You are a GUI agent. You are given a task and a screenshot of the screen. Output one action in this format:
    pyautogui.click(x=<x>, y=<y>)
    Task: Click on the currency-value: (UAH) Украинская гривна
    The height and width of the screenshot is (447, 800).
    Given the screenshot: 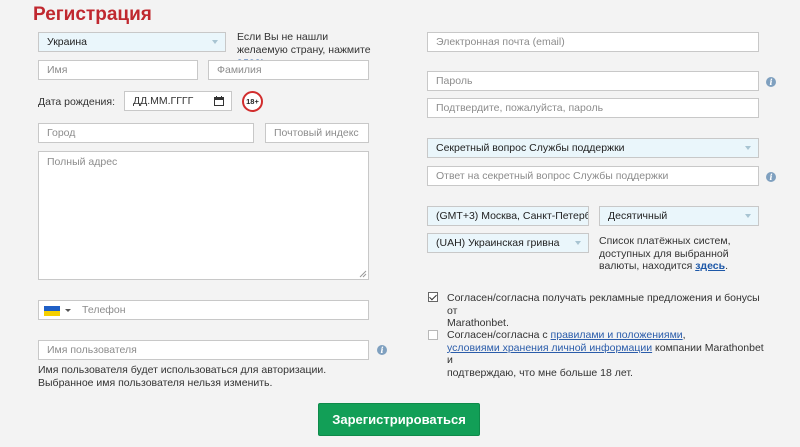 What is the action you would take?
    pyautogui.click(x=498, y=243)
    